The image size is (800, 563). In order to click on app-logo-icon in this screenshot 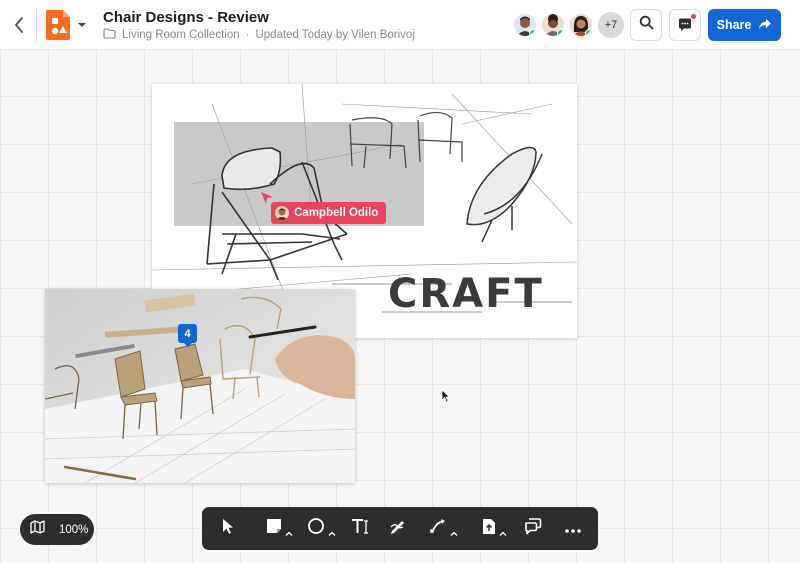, I will do `click(59, 25)`.